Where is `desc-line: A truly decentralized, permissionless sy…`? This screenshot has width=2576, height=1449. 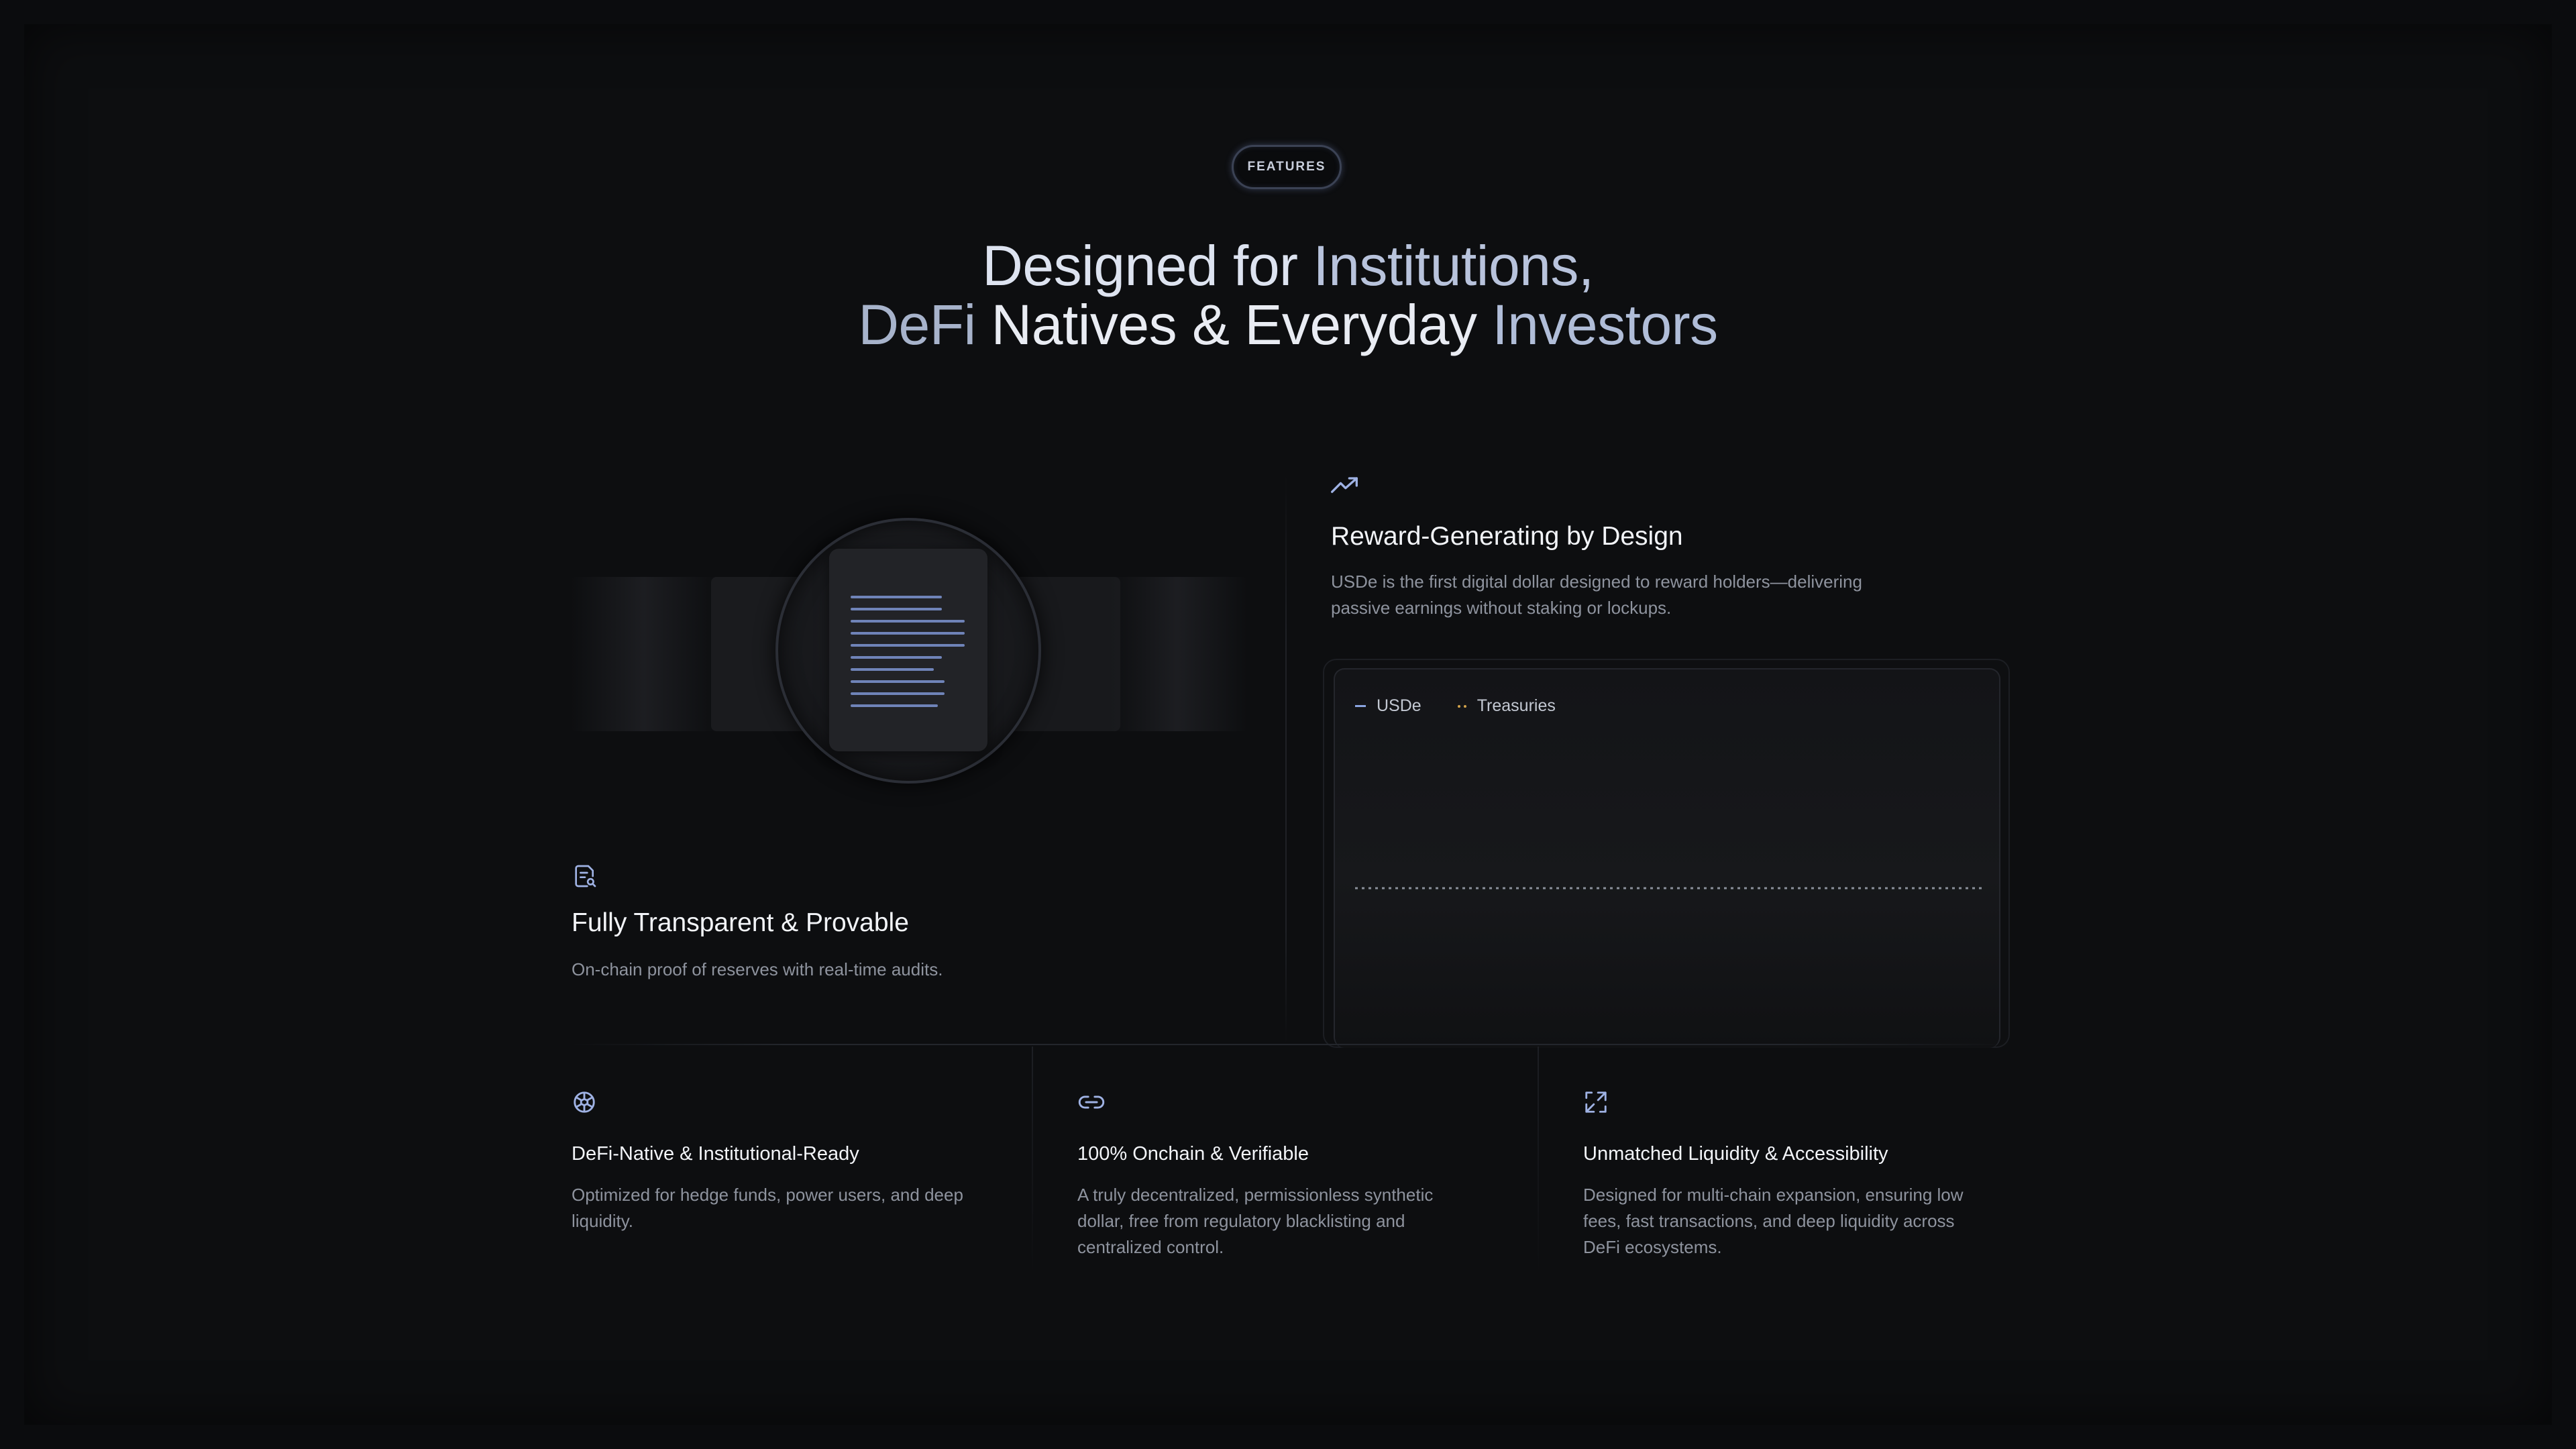
desc-line: A truly decentralized, permissionless sy… is located at coordinates (1255, 1195).